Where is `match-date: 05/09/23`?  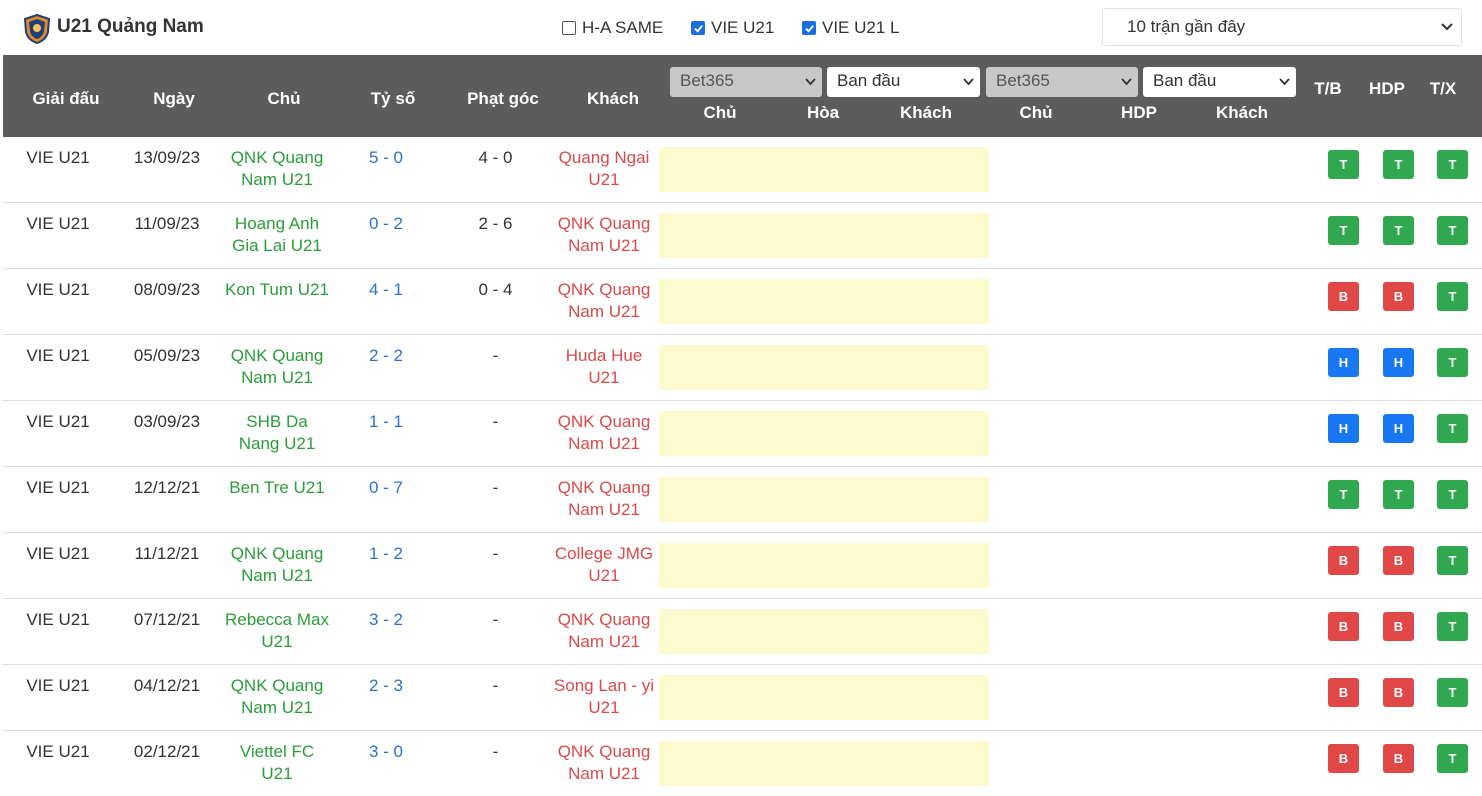 match-date: 05/09/23 is located at coordinates (167, 355).